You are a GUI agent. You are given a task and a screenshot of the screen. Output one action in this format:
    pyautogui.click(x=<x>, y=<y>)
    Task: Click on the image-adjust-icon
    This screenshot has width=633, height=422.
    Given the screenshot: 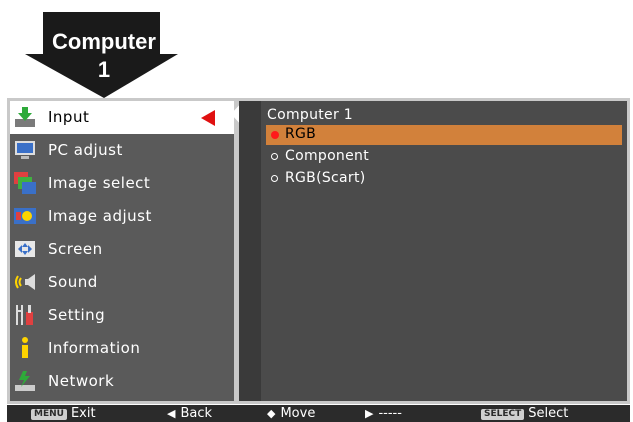 What is the action you would take?
    pyautogui.click(x=25, y=216)
    